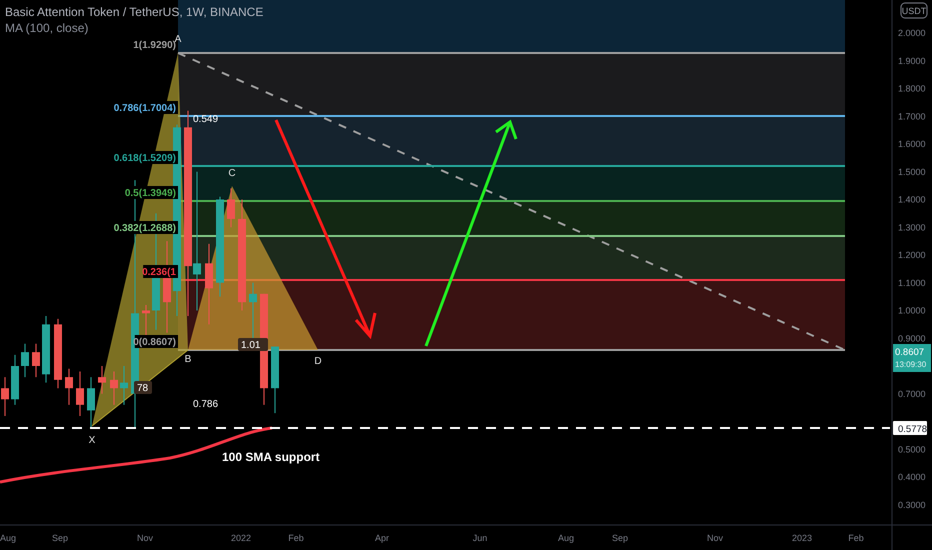 The height and width of the screenshot is (550, 932). Describe the element at coordinates (912, 171) in the screenshot. I see `price-tick-label: 1.5000` at that location.